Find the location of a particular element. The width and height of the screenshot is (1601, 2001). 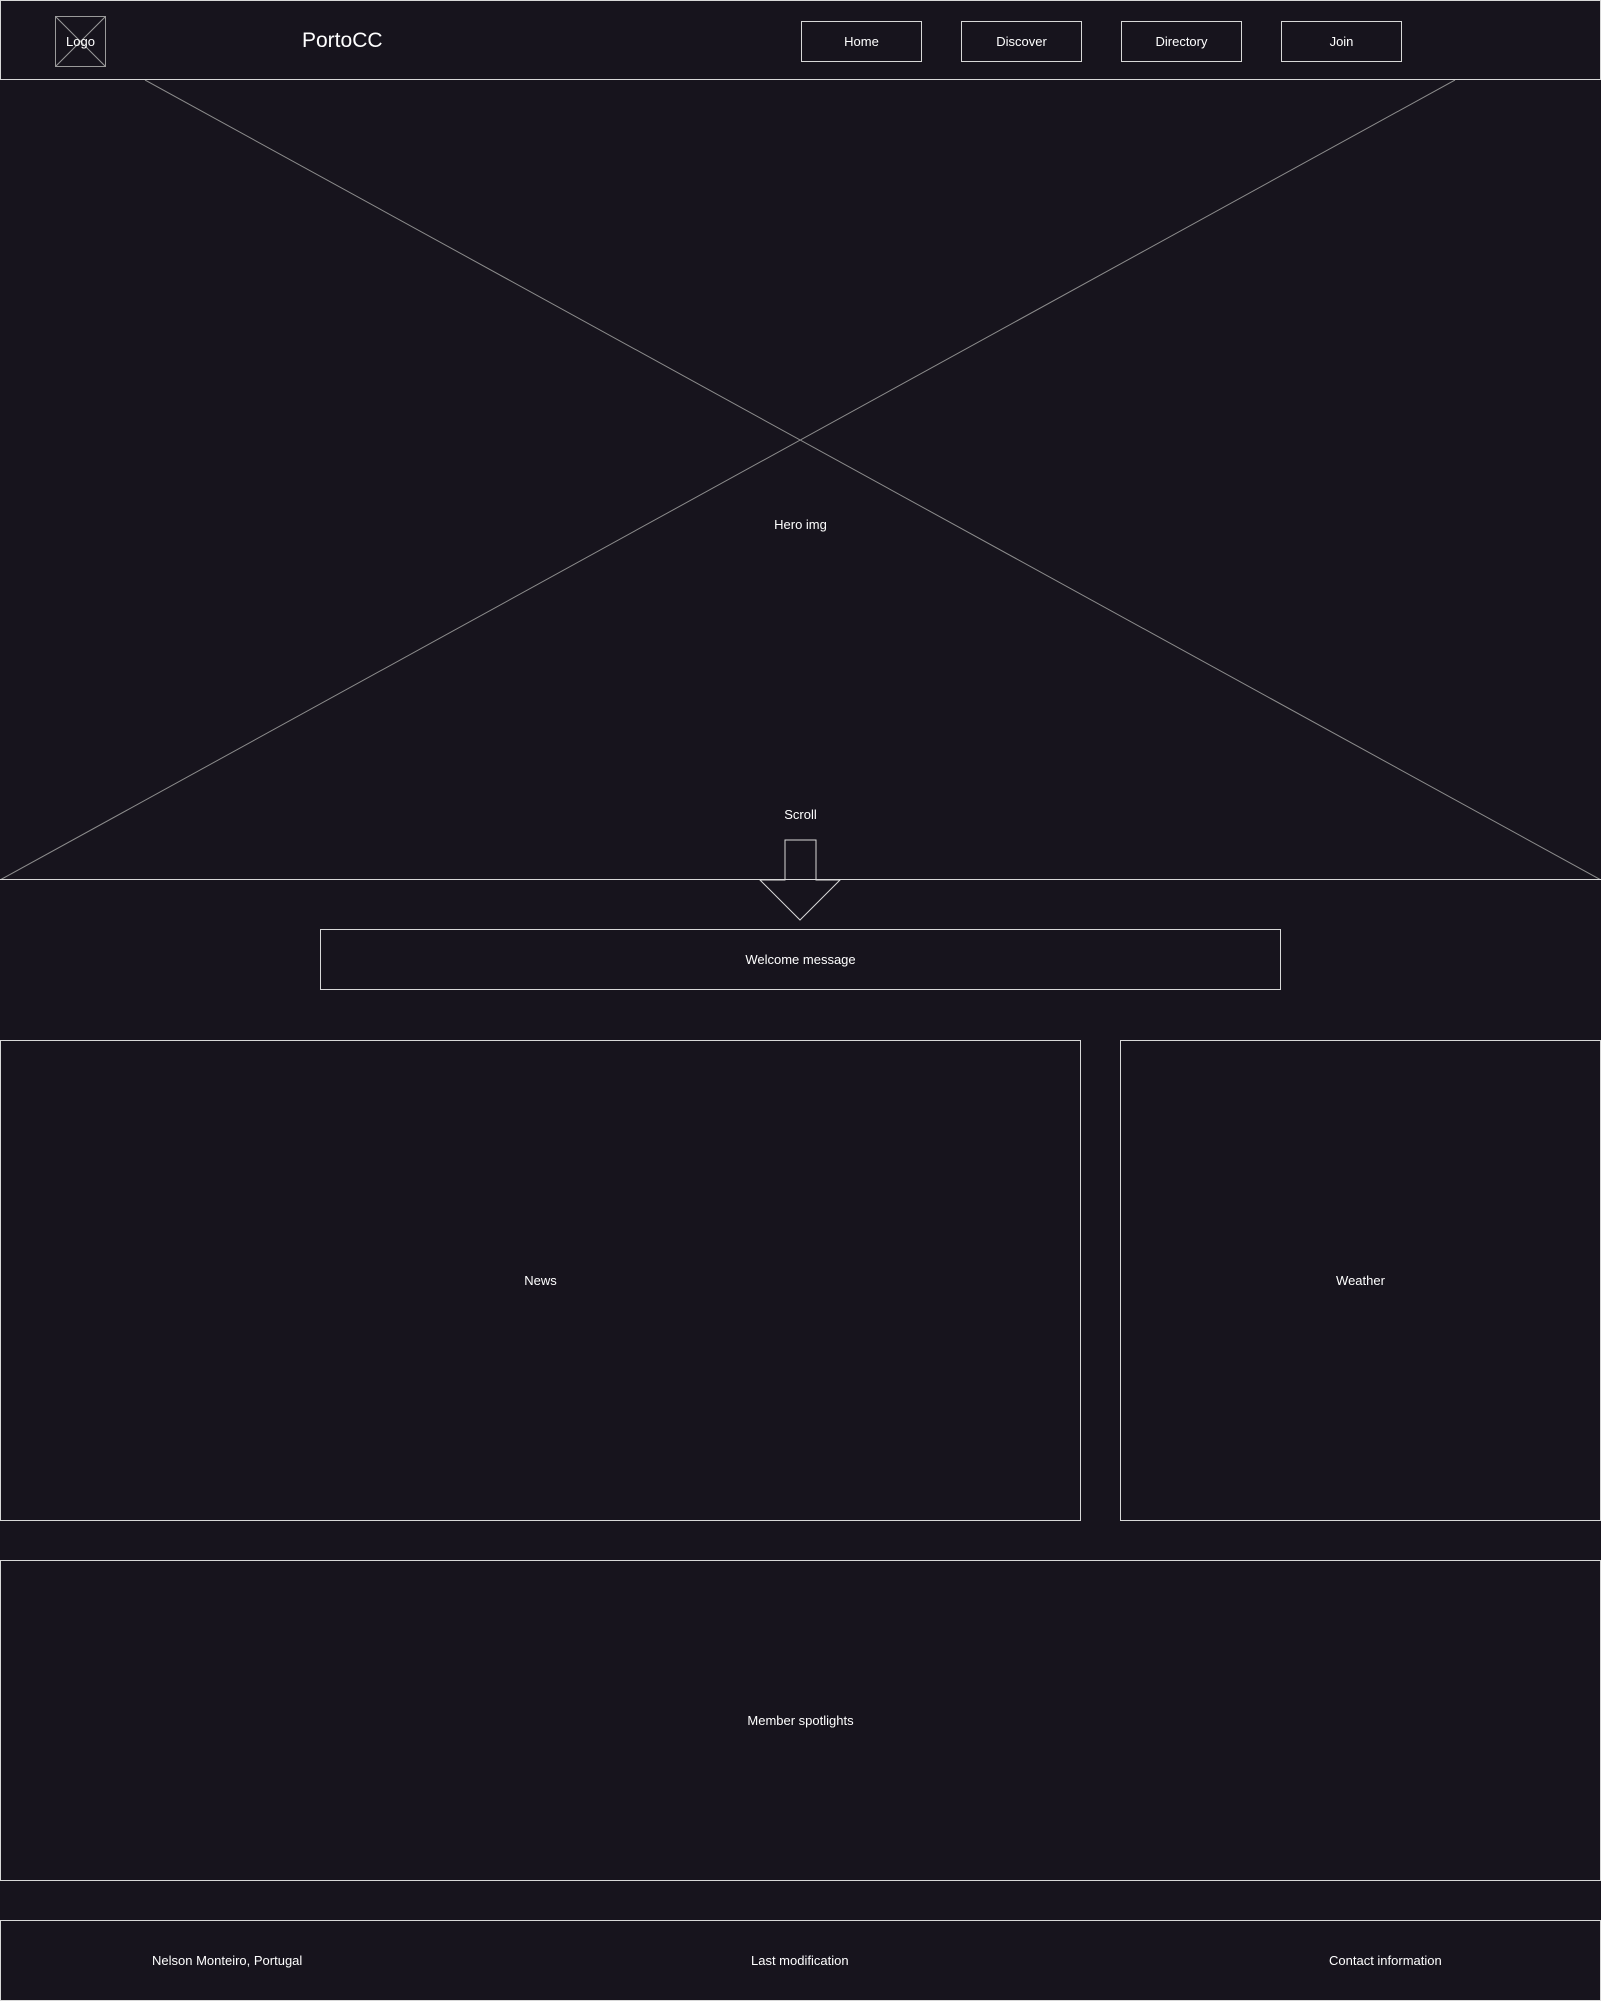

logo: Logo is located at coordinates (80, 41).